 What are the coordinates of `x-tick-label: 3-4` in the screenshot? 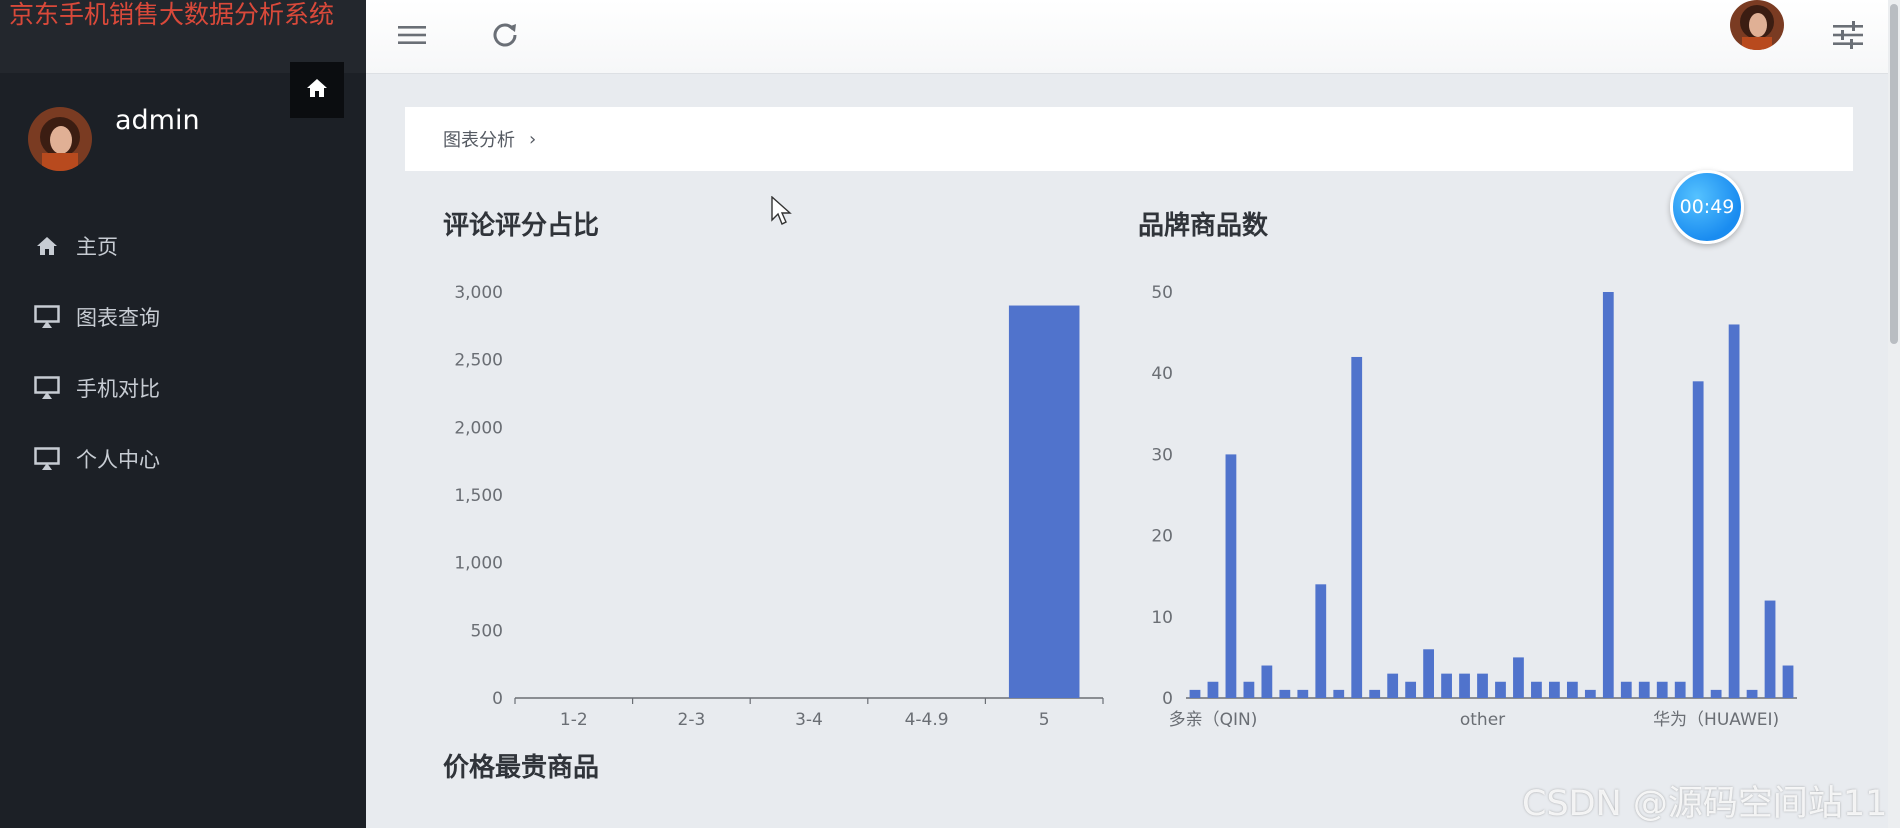 It's located at (809, 720).